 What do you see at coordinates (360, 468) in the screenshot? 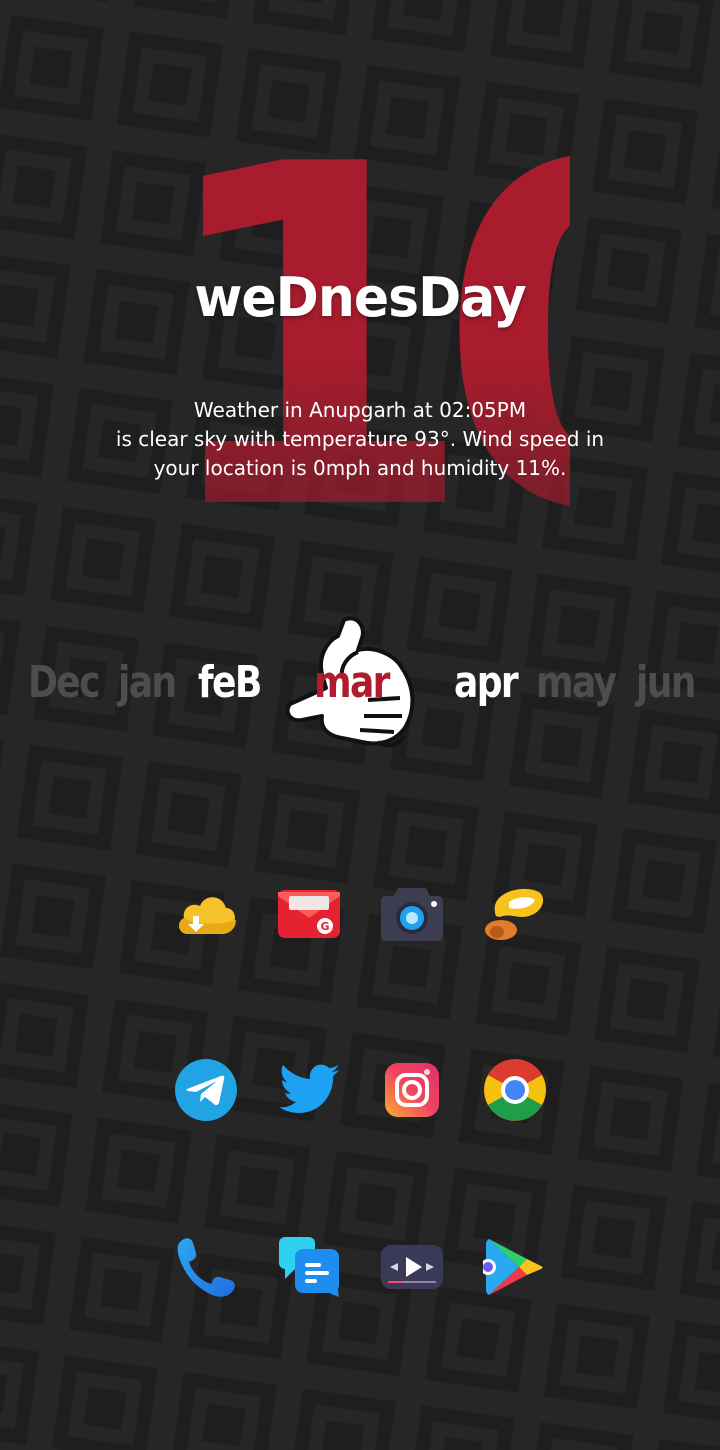
I see `weather-line-3: your location is 0mph and humidity 11%.` at bounding box center [360, 468].